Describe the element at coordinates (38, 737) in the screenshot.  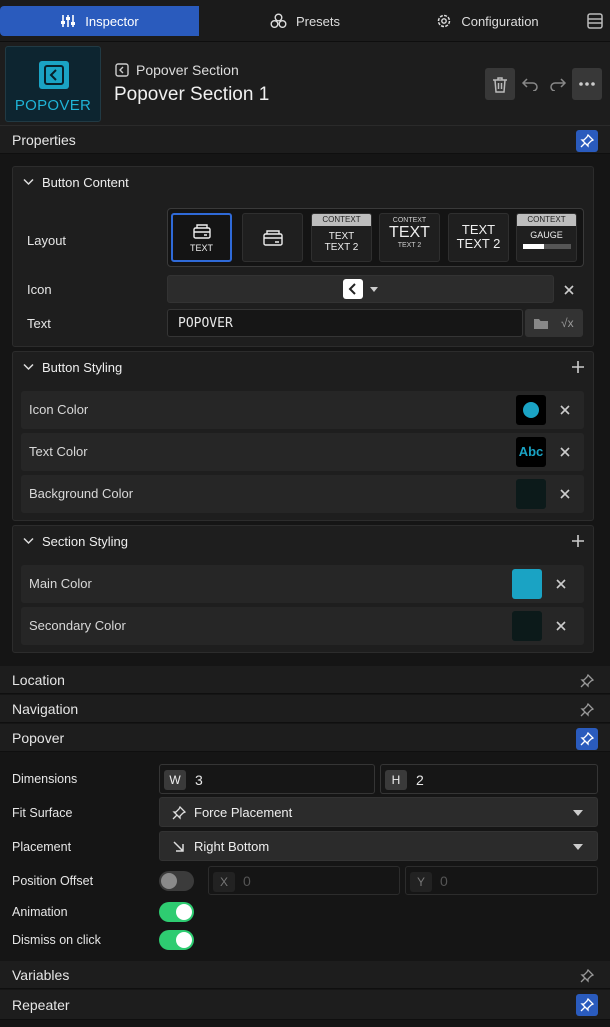
I see `section-title: Popover` at that location.